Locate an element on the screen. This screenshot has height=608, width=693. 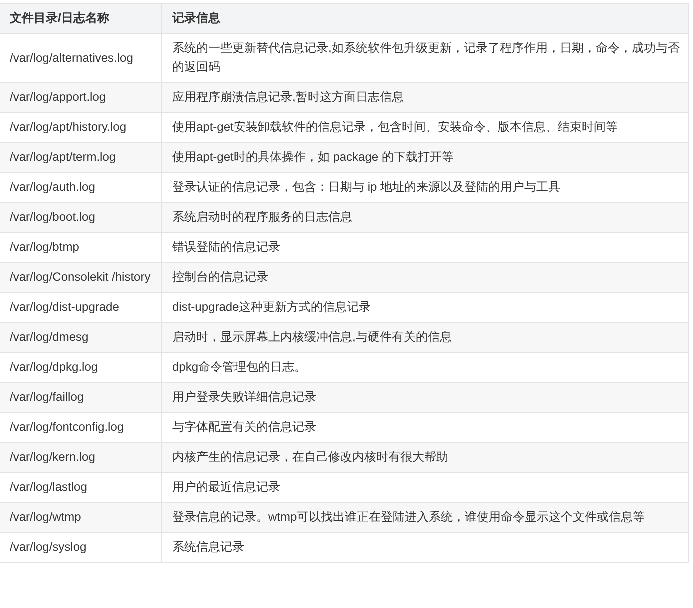
table-cell: /var/log/apt/term.log is located at coordinates (80, 157).